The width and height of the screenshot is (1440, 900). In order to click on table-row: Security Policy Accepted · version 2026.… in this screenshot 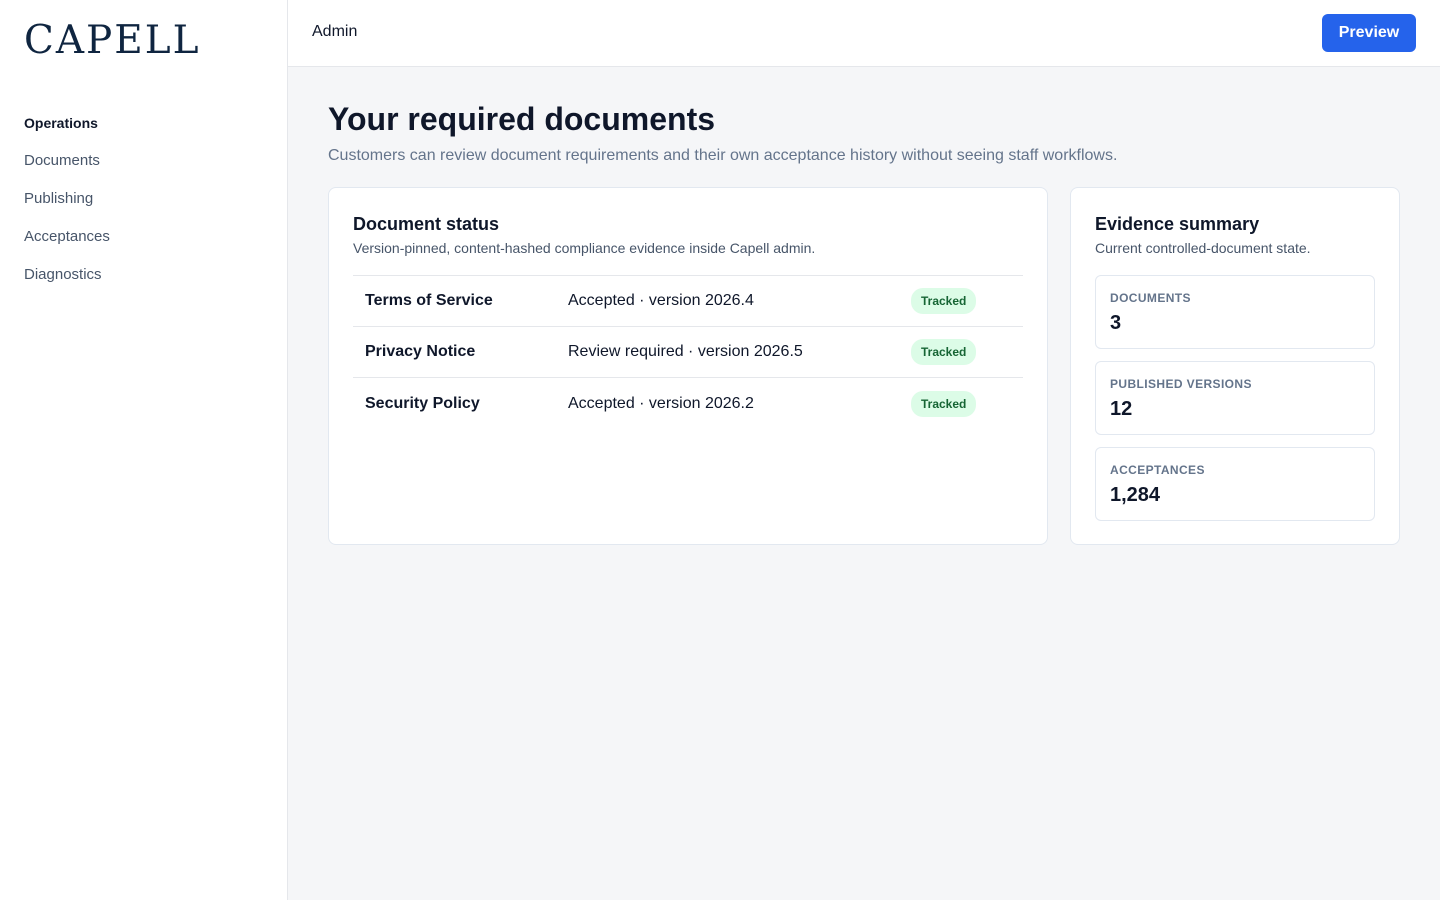, I will do `click(688, 403)`.